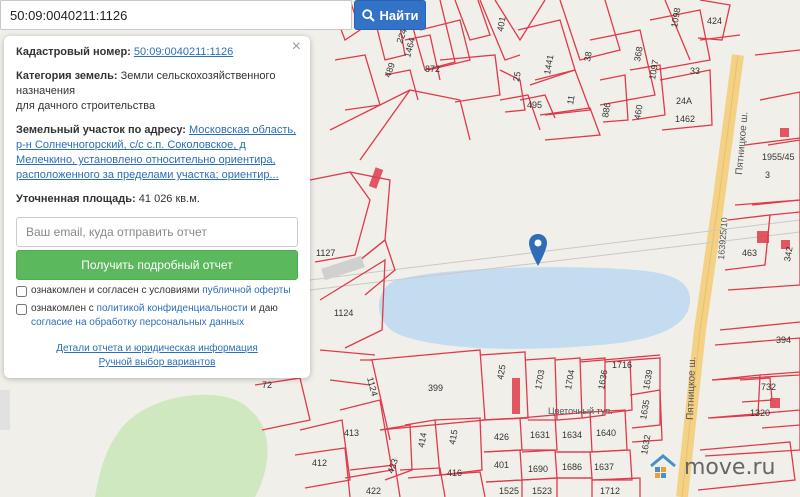 Image resolution: width=800 pixels, height=497 pixels. What do you see at coordinates (176, 15) in the screenshot?
I see `search-input` at bounding box center [176, 15].